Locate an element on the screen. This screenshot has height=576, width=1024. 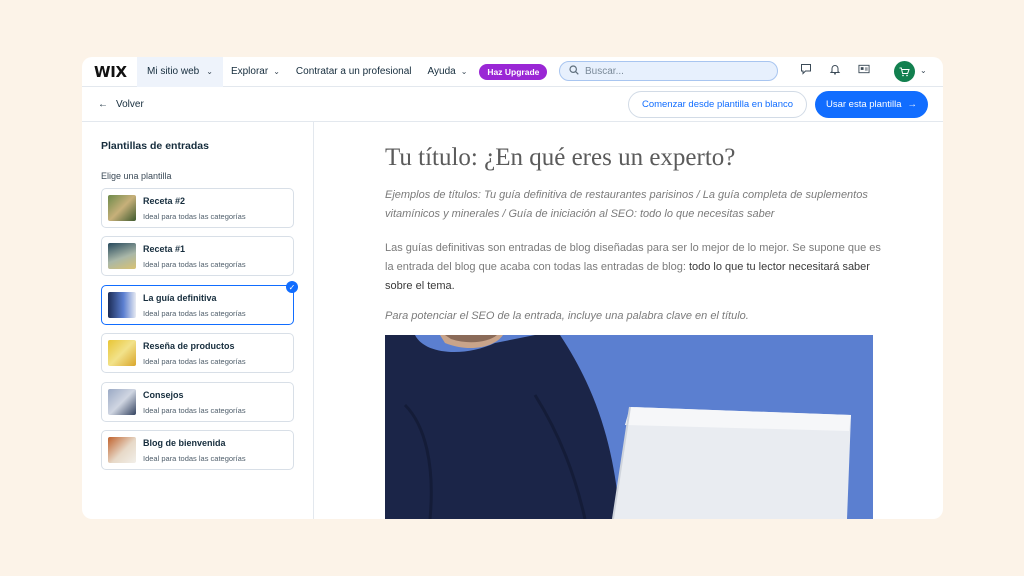
cart-icon is located at coordinates (904, 71).